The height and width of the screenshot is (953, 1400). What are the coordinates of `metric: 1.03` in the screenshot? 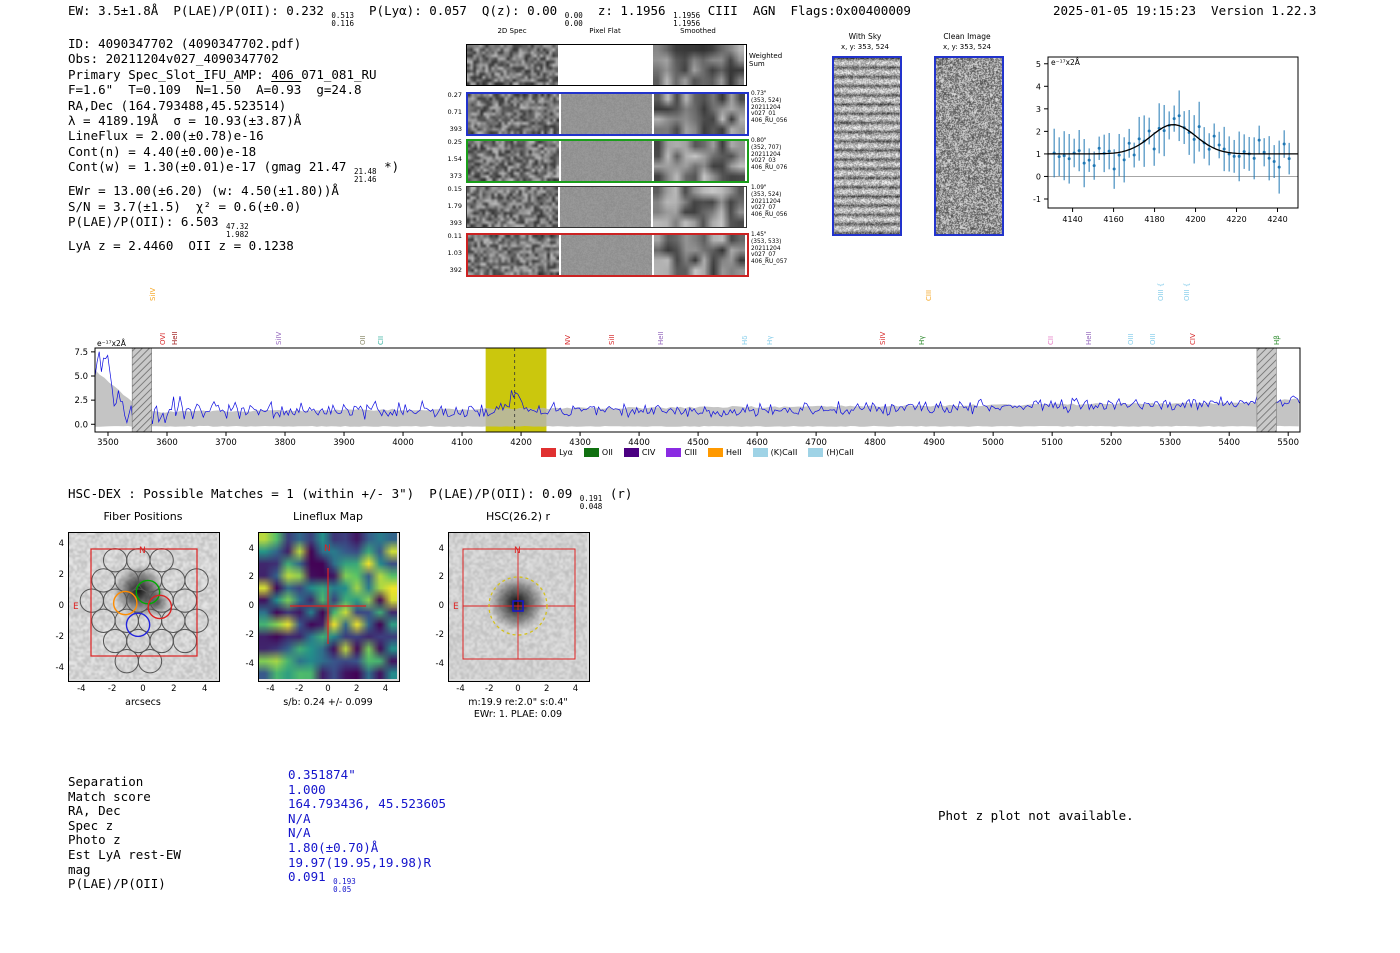 It's located at (454, 253).